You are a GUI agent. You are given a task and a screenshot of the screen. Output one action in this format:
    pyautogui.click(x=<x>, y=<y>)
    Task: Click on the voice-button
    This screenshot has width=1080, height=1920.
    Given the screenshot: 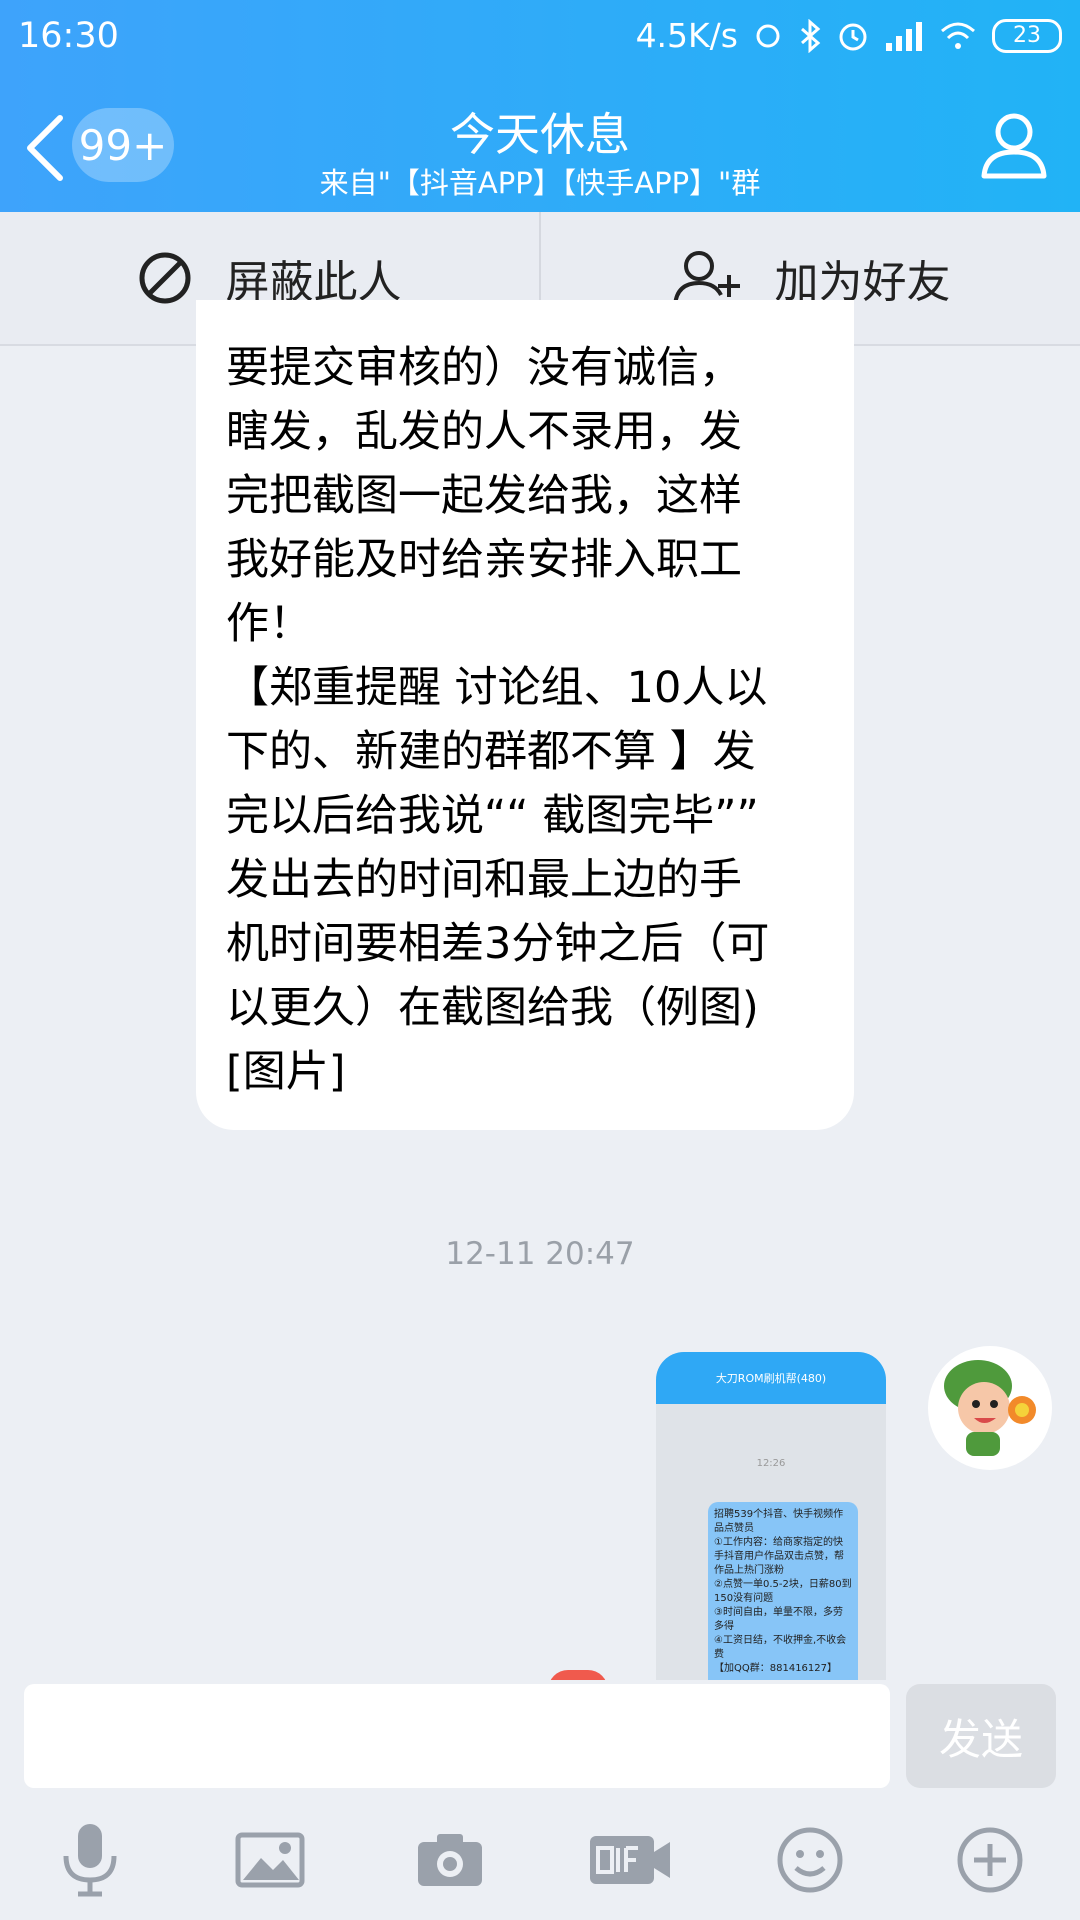 What is the action you would take?
    pyautogui.click(x=90, y=1860)
    